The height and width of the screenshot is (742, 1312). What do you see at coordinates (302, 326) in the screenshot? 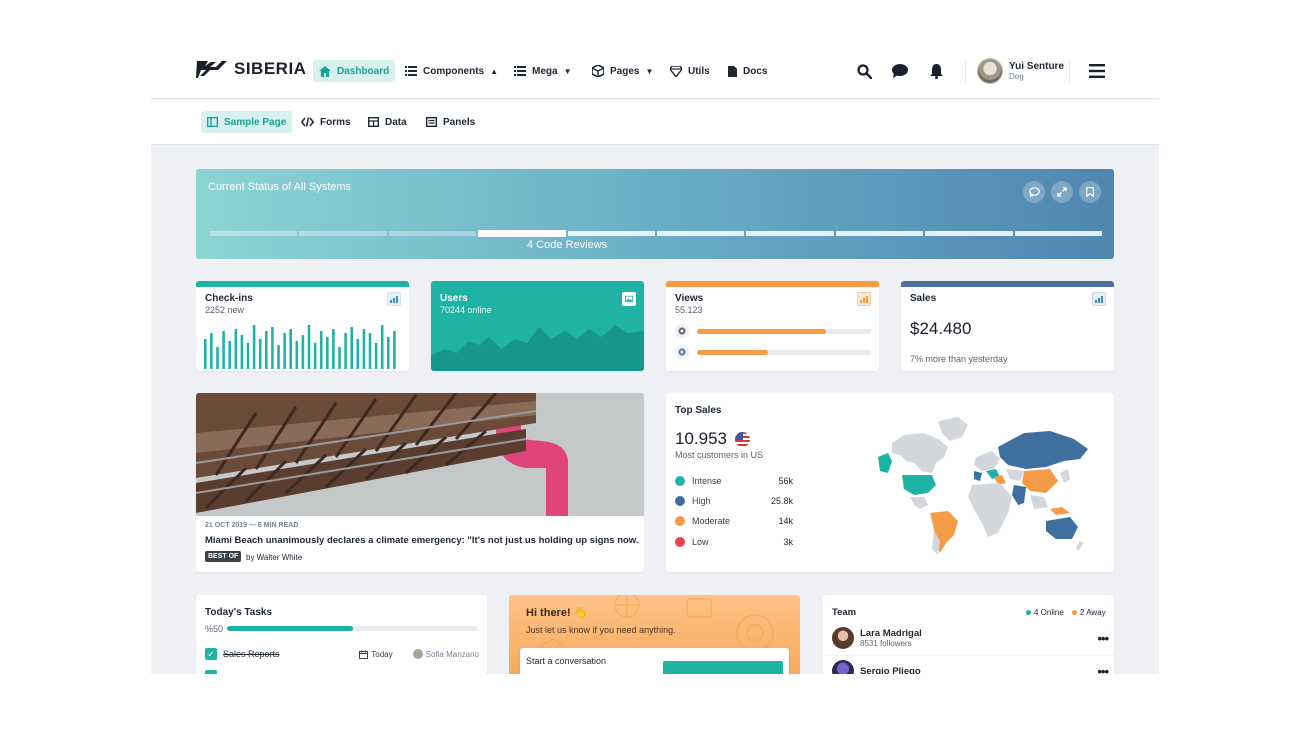
I see `checkins-card: Check-ins 2252 new` at bounding box center [302, 326].